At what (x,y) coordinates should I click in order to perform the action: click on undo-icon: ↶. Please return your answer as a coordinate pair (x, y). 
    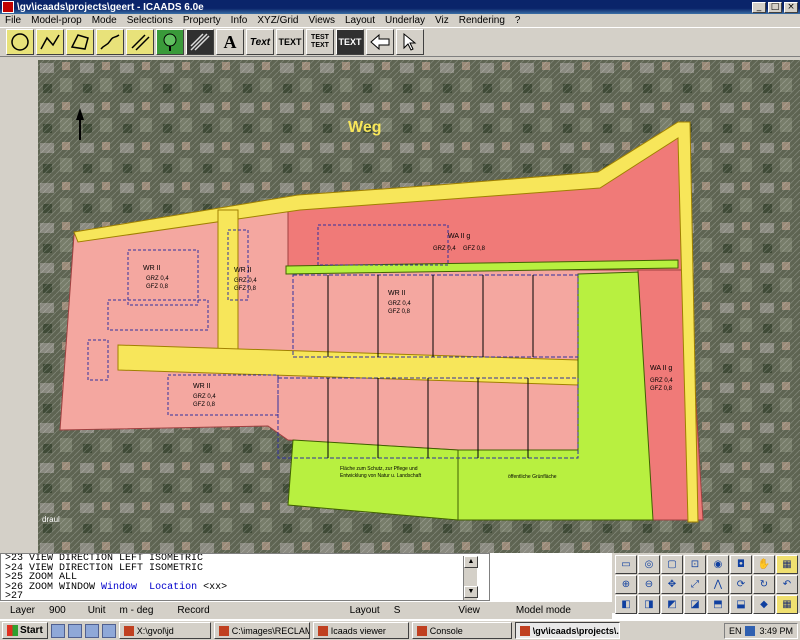
    Looking at the image, I should click on (787, 584).